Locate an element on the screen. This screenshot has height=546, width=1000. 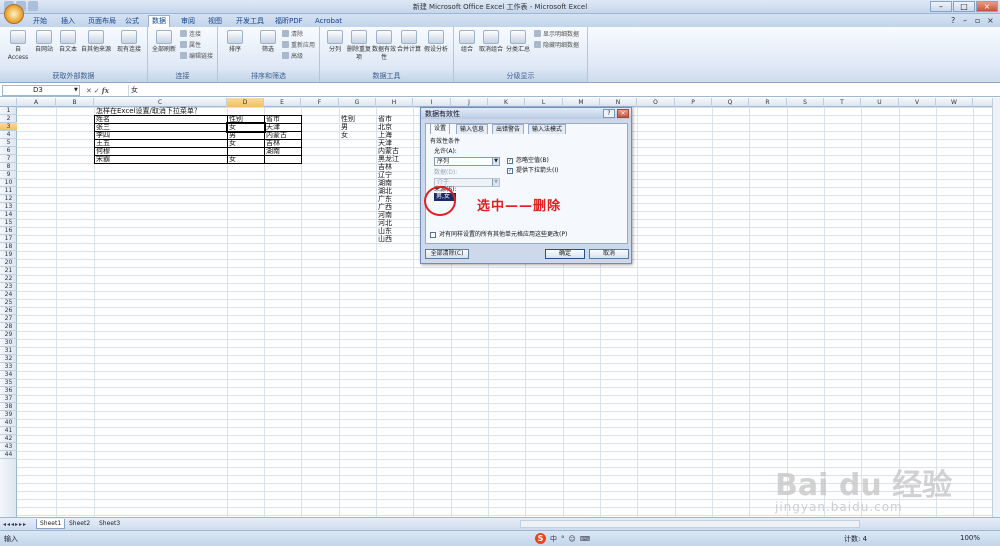
row-header-19: 19 is located at coordinates (8, 255).